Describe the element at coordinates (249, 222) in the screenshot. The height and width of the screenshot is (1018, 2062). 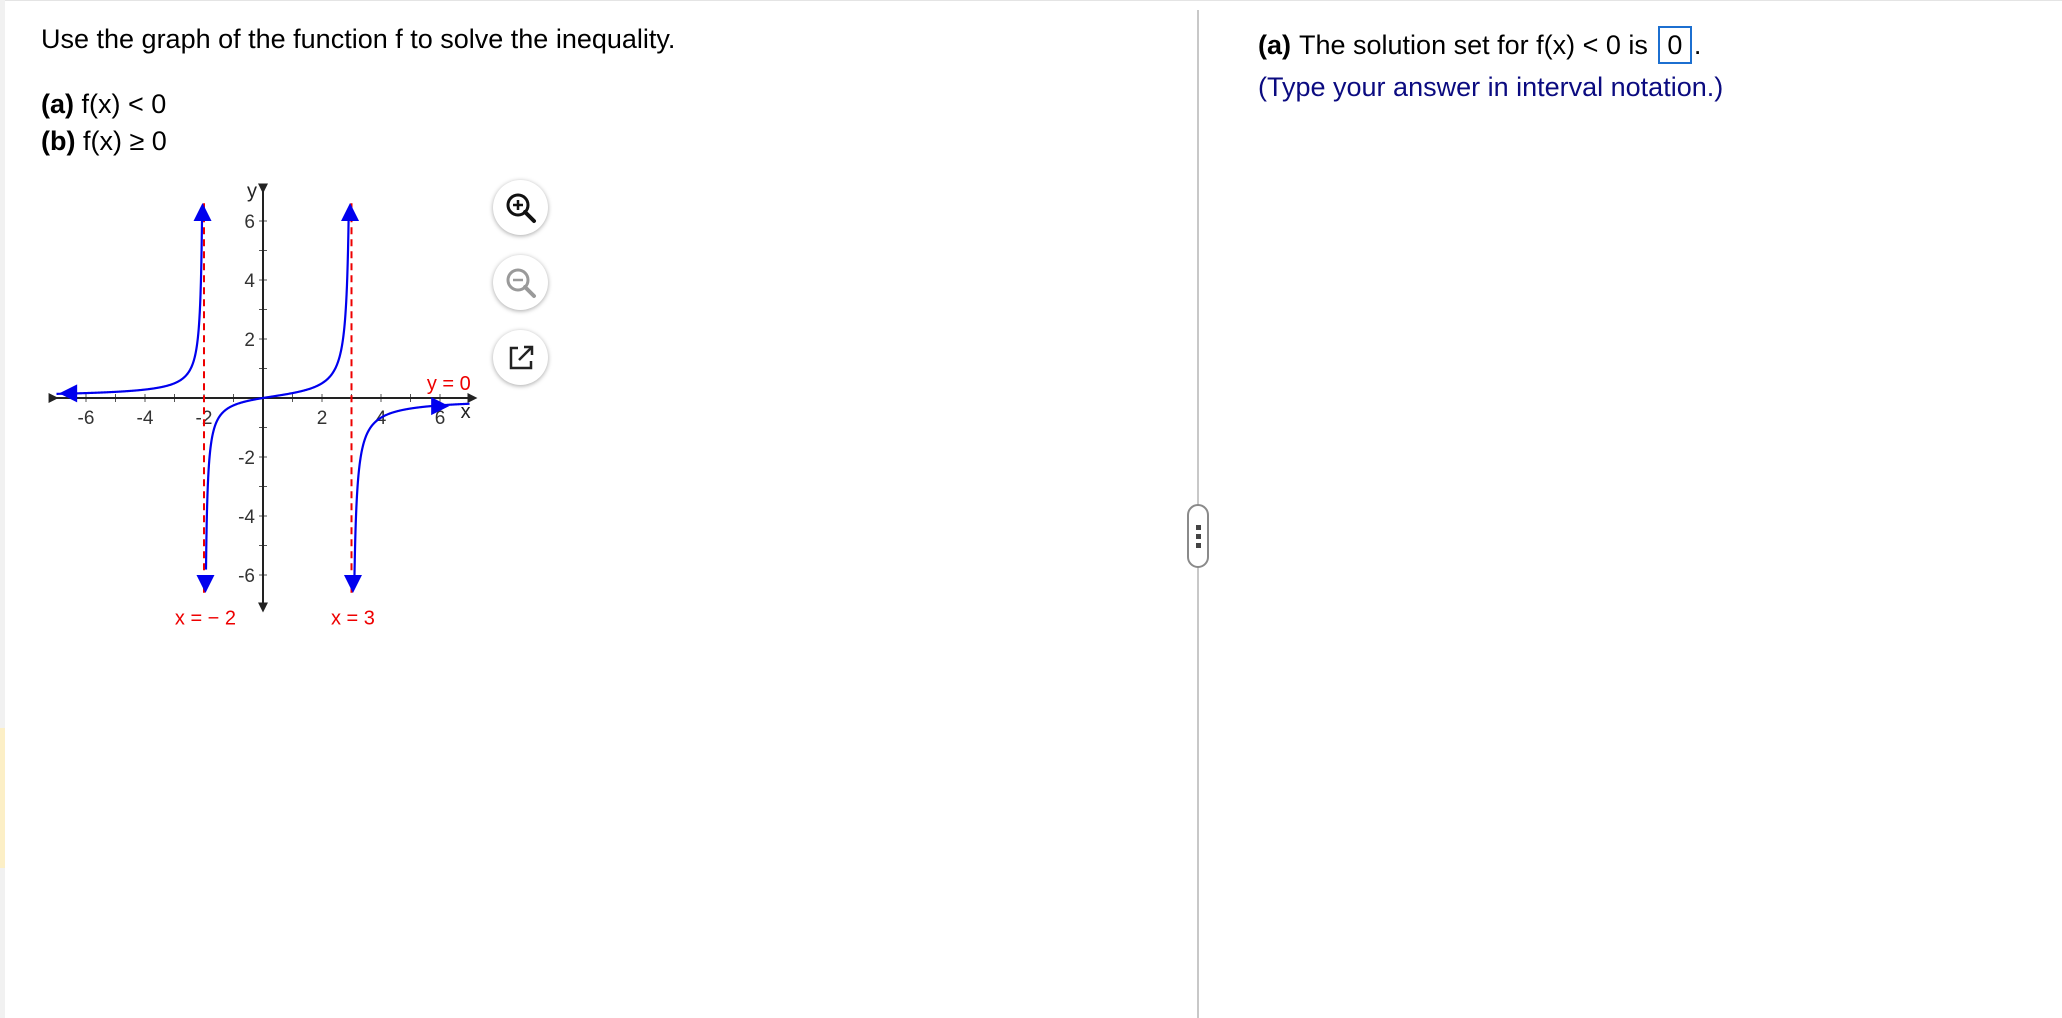
I see `y-tick-label: 6` at that location.